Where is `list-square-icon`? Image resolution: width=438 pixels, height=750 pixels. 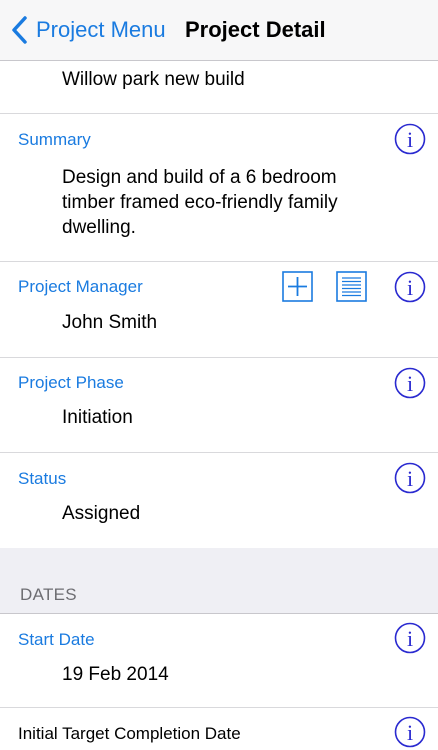
list-square-icon is located at coordinates (351, 286).